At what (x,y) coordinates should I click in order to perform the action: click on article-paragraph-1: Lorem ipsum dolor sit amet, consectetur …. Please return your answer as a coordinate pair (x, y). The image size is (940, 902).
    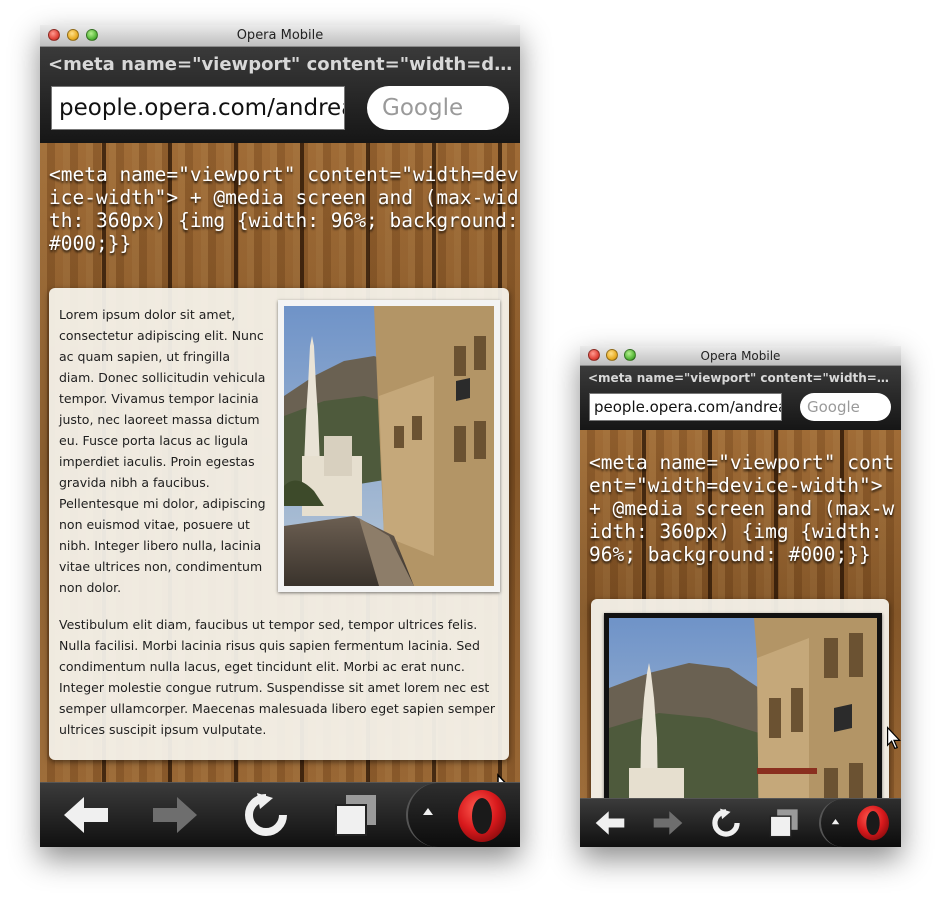
    Looking at the image, I should click on (162, 451).